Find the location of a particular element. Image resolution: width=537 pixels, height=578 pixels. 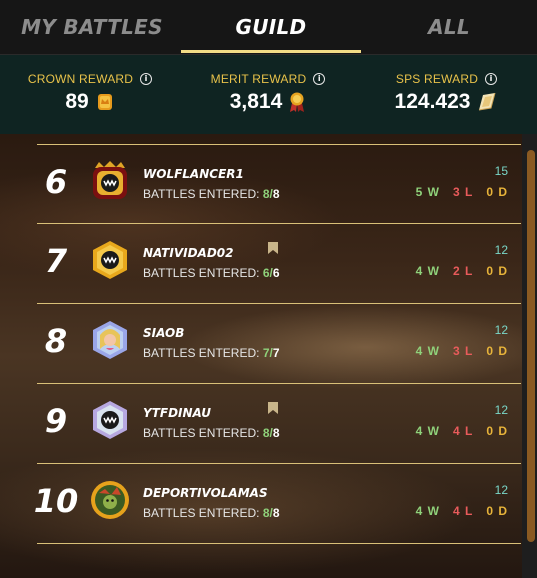

player-name: SIAOB is located at coordinates (163, 333).